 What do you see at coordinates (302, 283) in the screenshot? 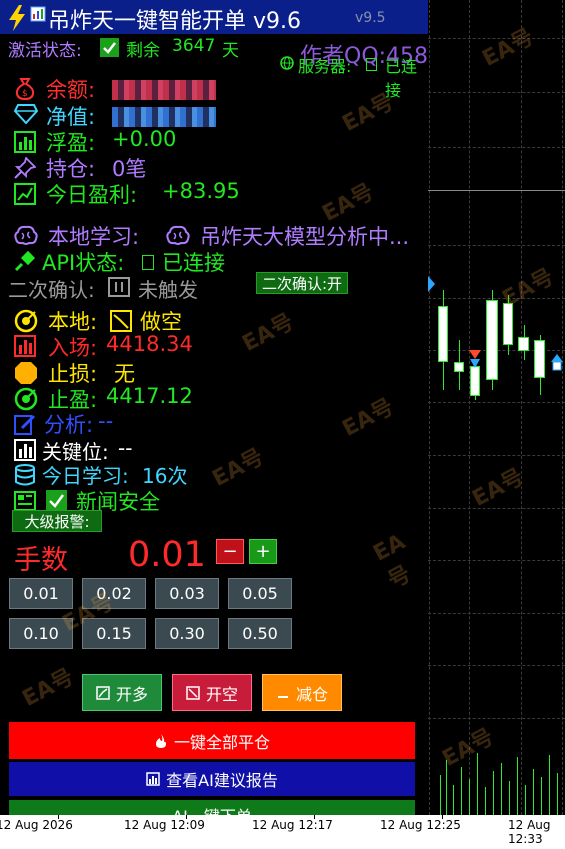
I see `second-confirm-toggle-button: 二次确认:开` at bounding box center [302, 283].